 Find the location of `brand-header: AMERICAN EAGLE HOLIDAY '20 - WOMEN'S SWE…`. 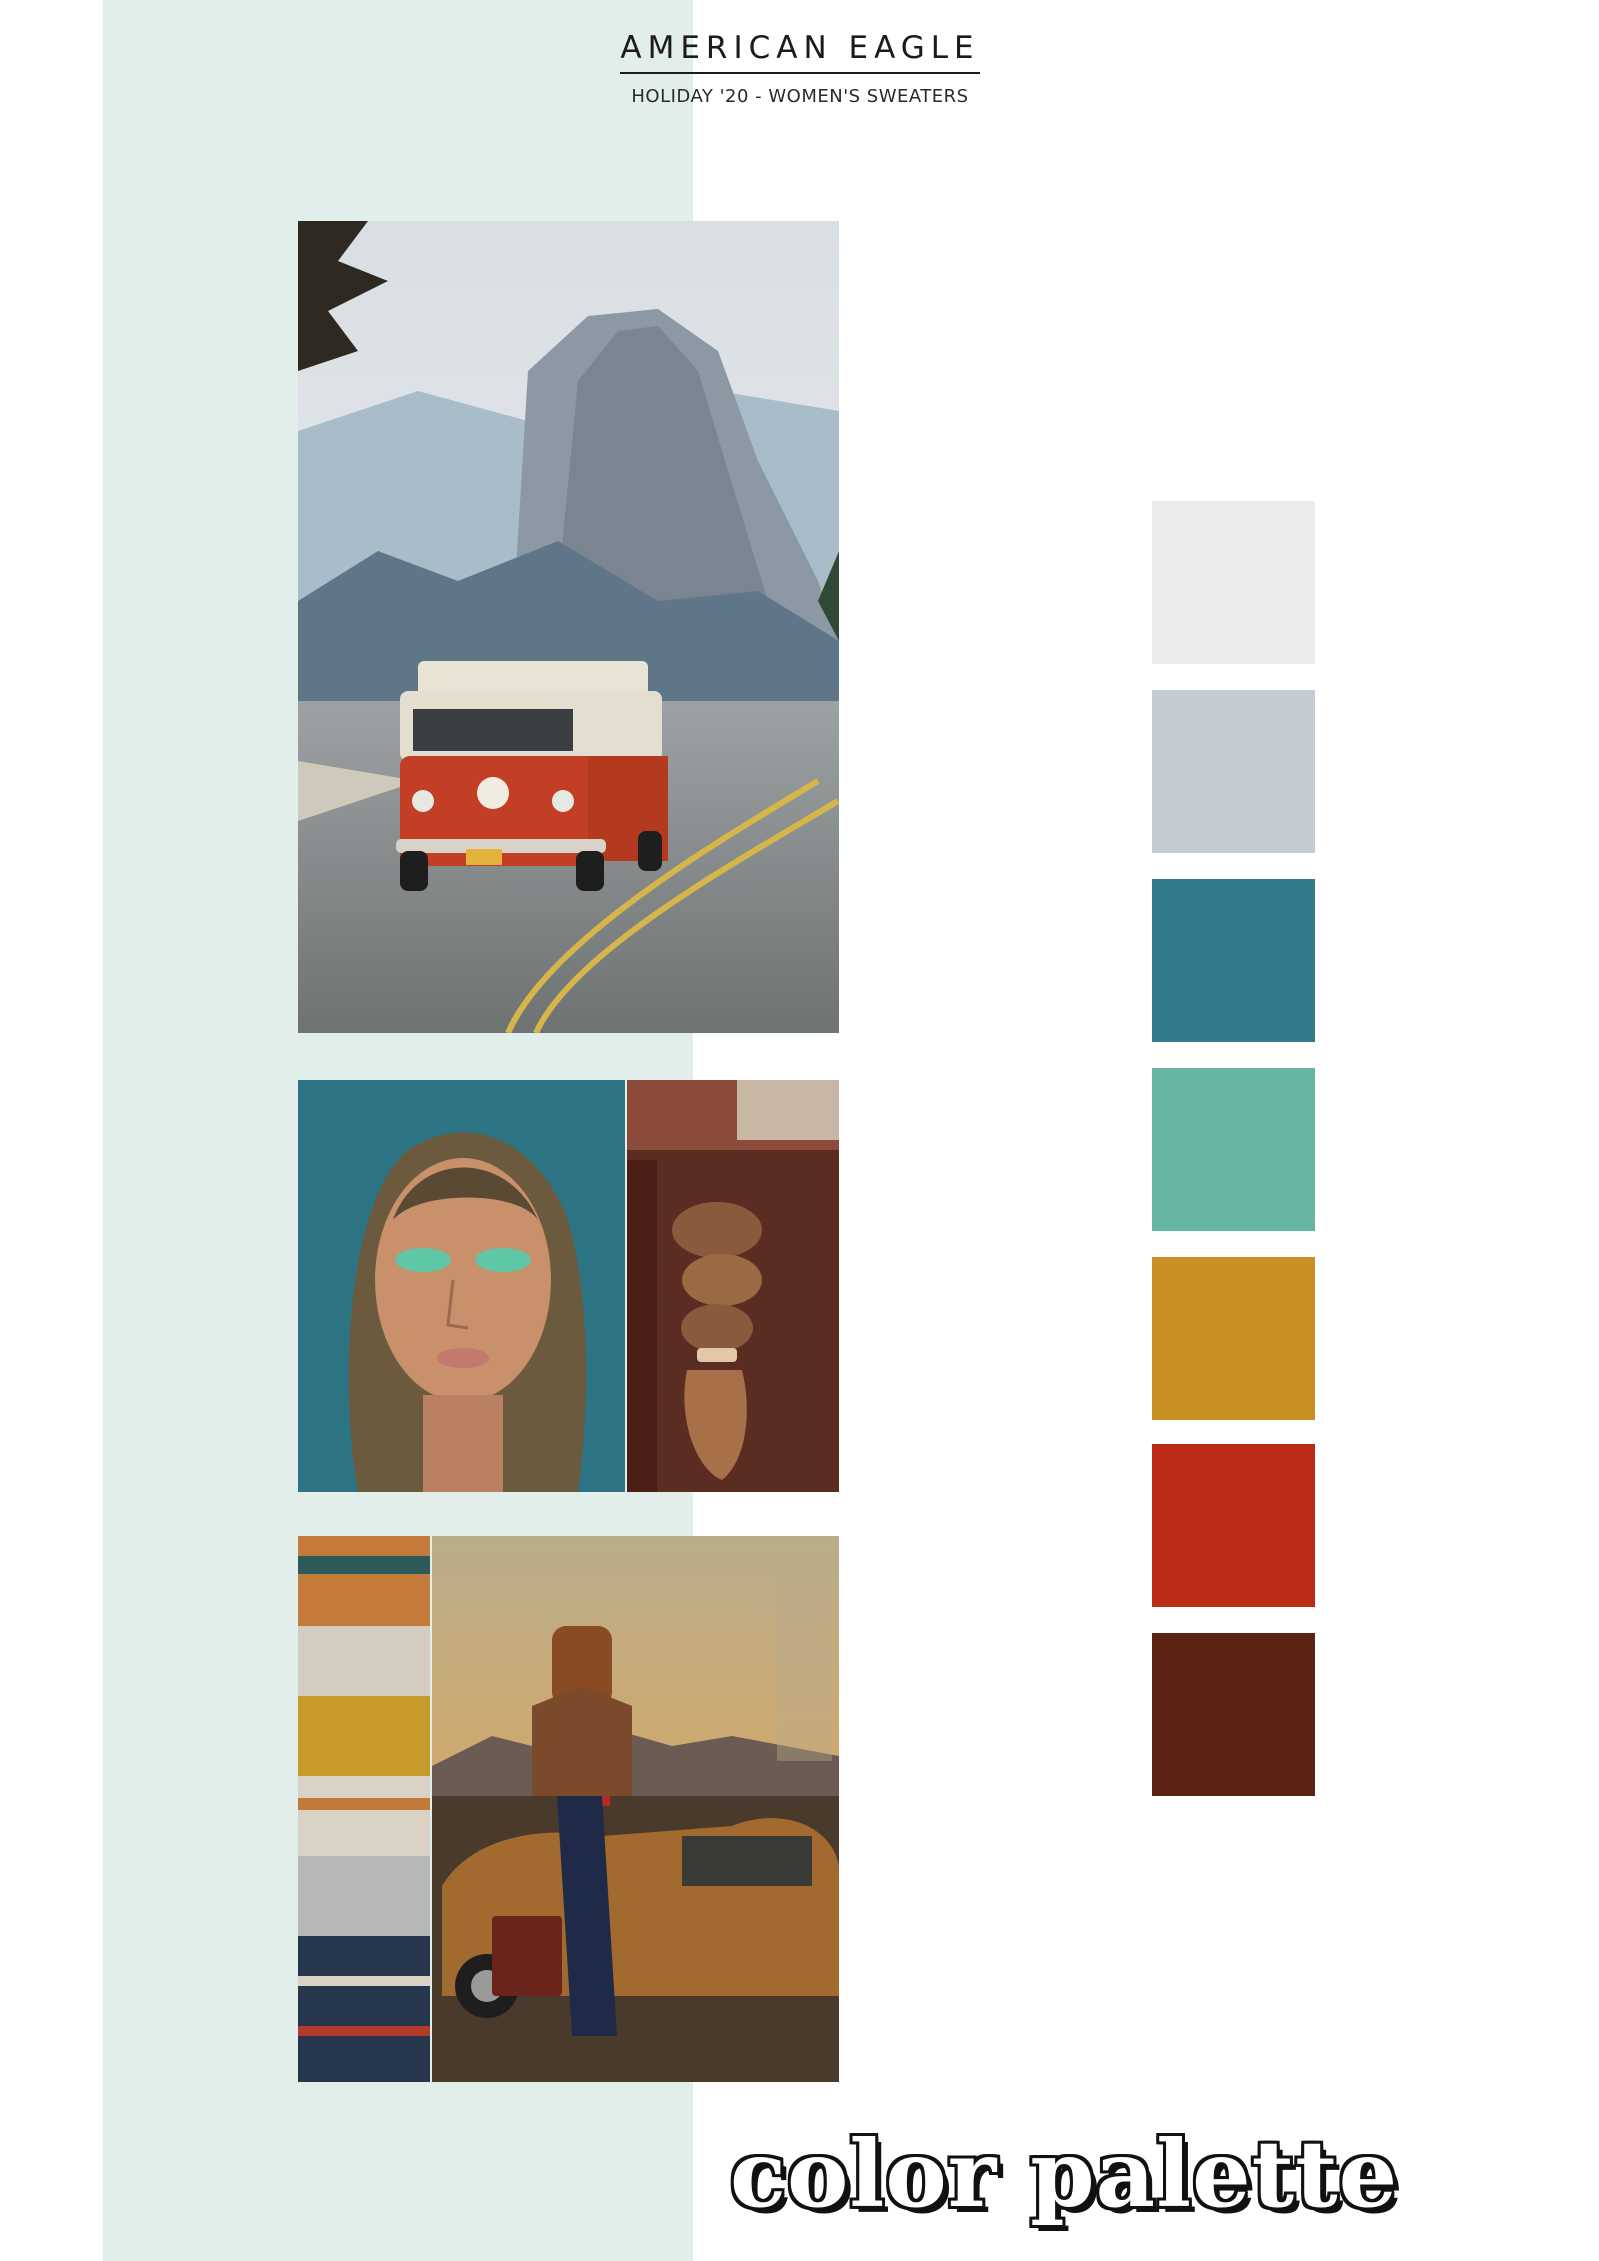

brand-header: AMERICAN EAGLE HOLIDAY '20 - WOMEN'S SWE… is located at coordinates (800, 68).